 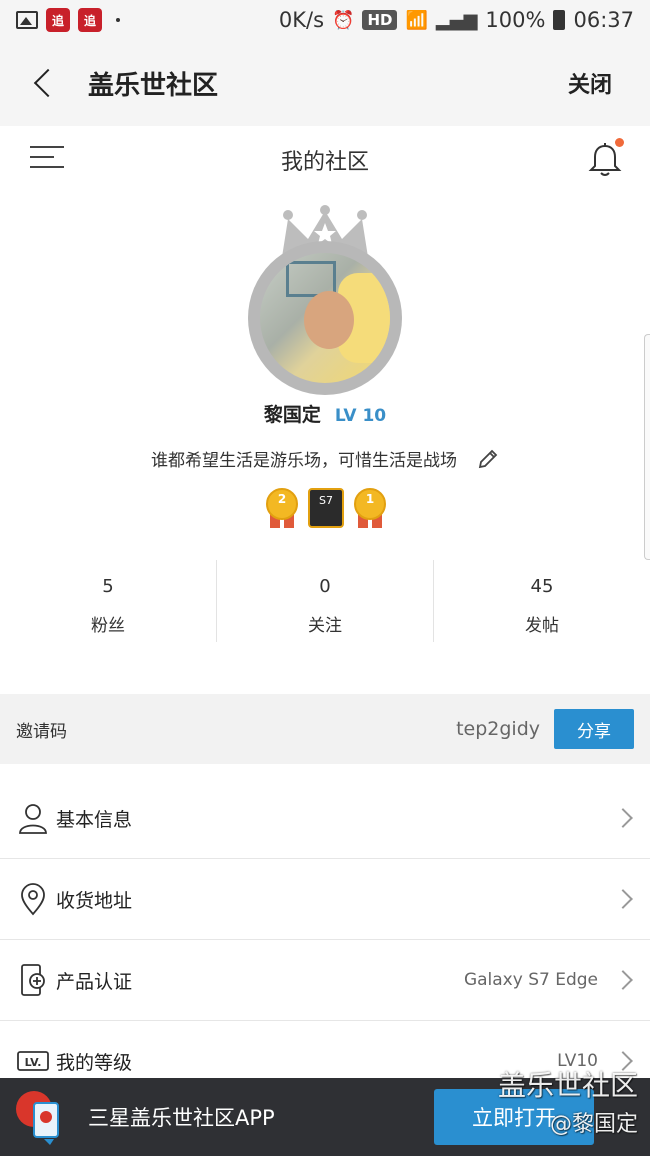 What do you see at coordinates (456, 20) in the screenshot?
I see `signal-icon: ▂▄▆` at bounding box center [456, 20].